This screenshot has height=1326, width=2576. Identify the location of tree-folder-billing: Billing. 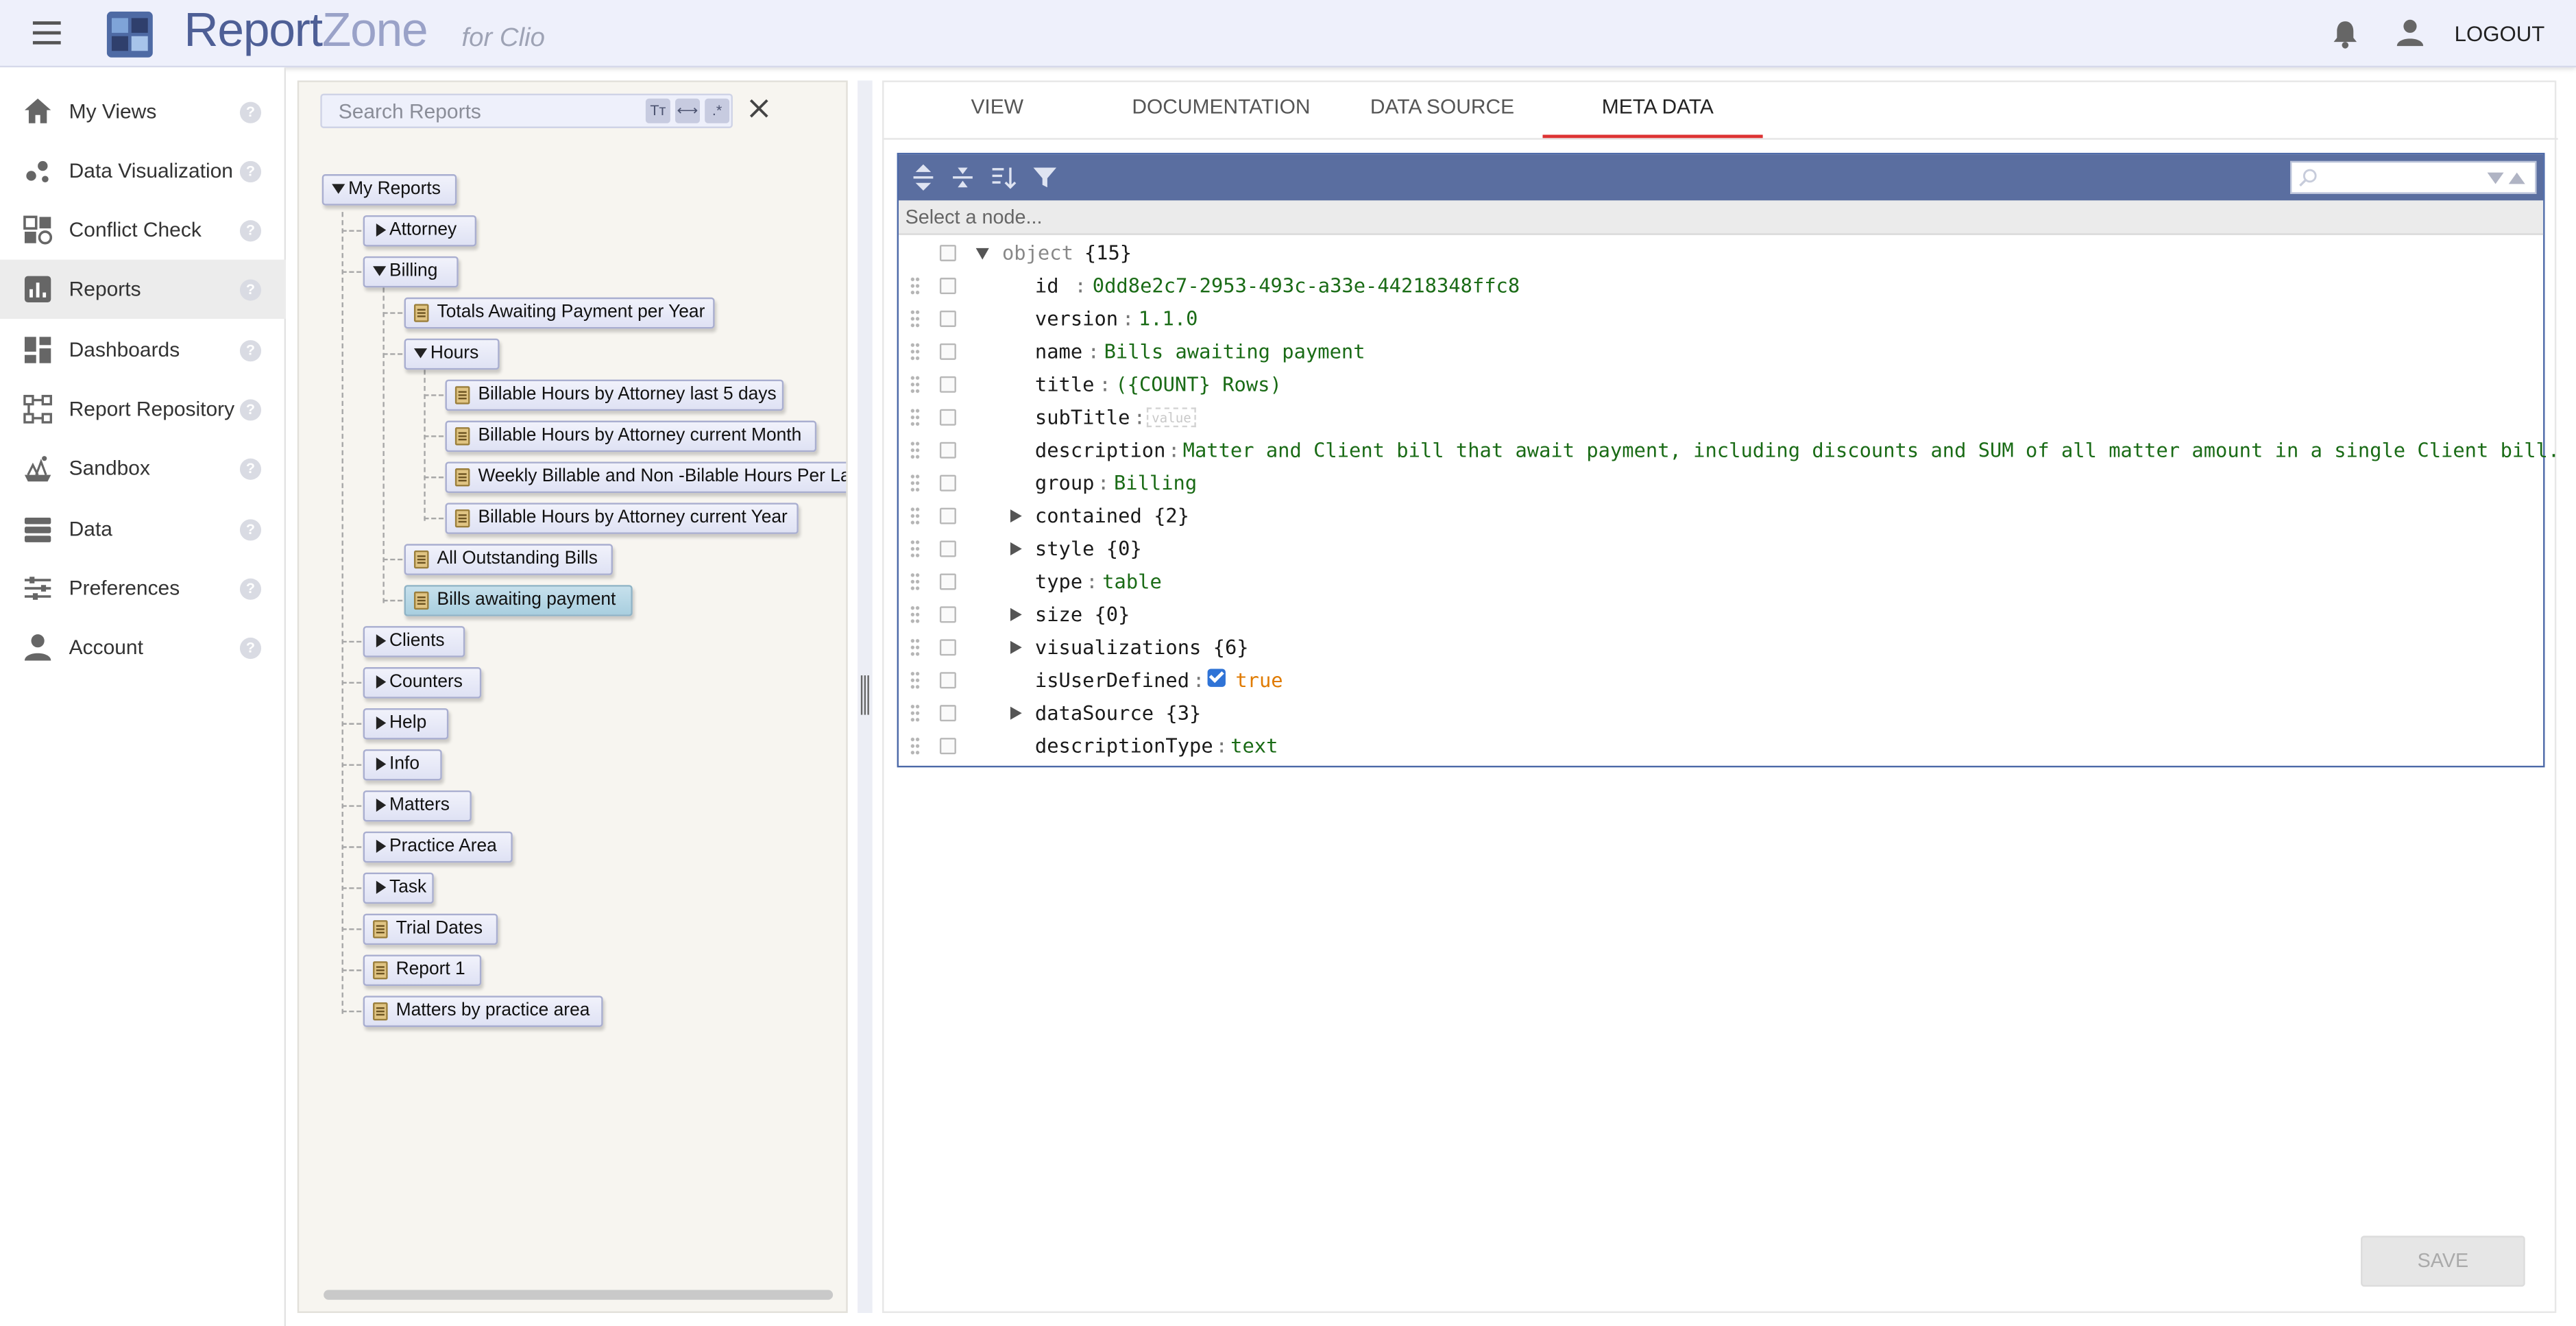
(411, 272).